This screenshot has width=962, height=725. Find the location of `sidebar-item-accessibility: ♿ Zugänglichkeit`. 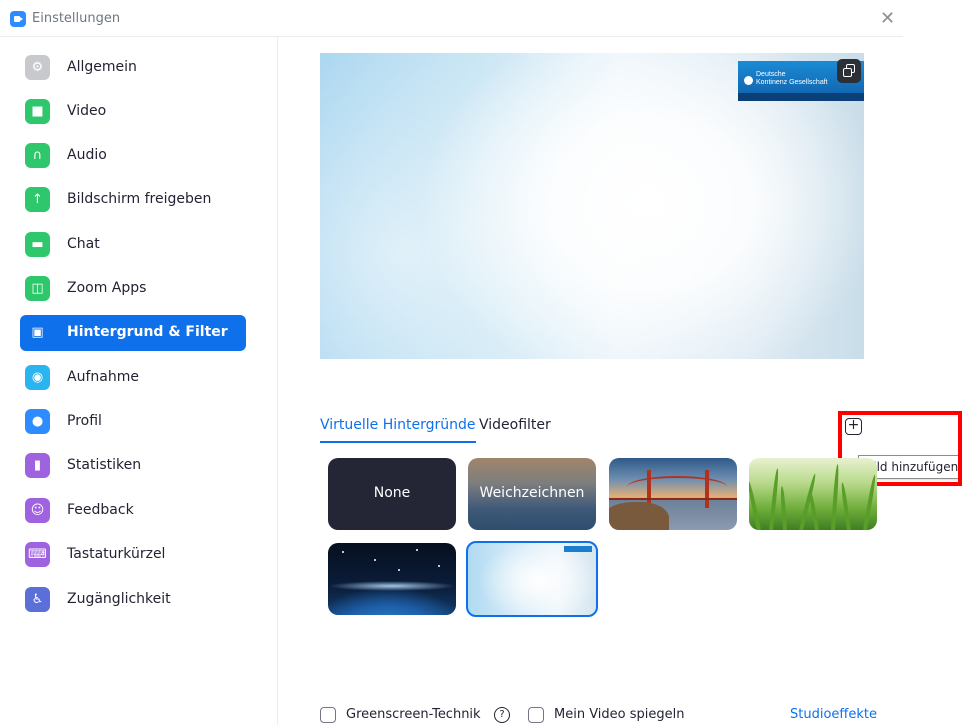

sidebar-item-accessibility: ♿ Zugänglichkeit is located at coordinates (133, 600).